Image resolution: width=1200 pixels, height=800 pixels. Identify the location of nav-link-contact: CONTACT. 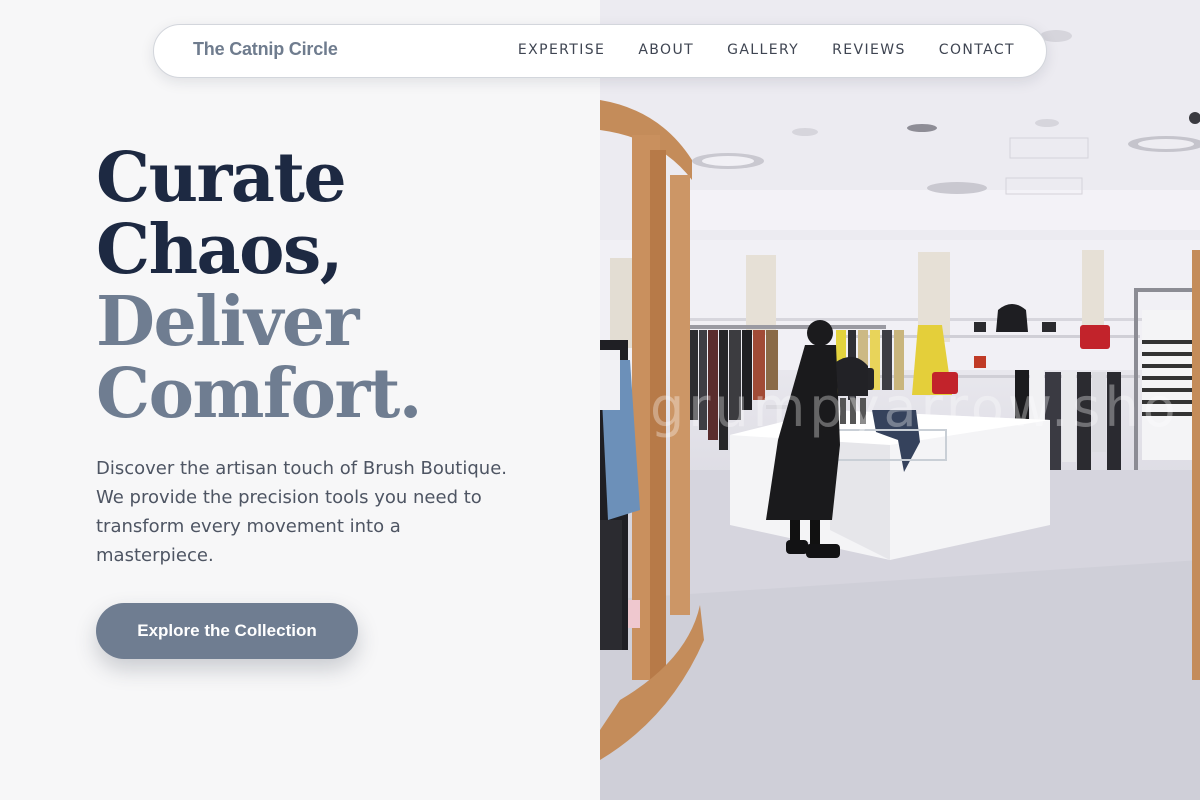
(977, 50).